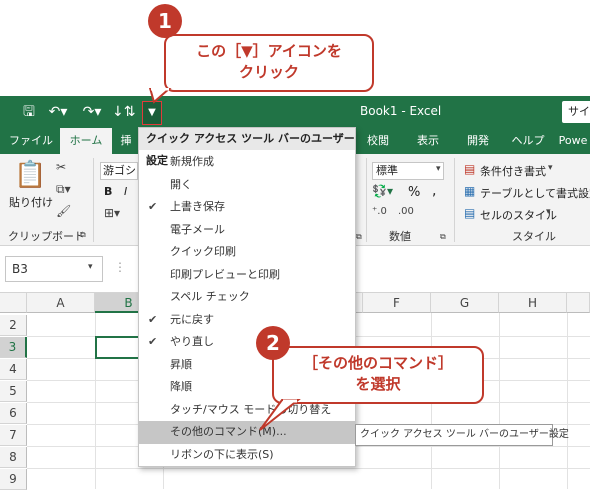  What do you see at coordinates (465, 303) in the screenshot?
I see `column-header: G` at bounding box center [465, 303].